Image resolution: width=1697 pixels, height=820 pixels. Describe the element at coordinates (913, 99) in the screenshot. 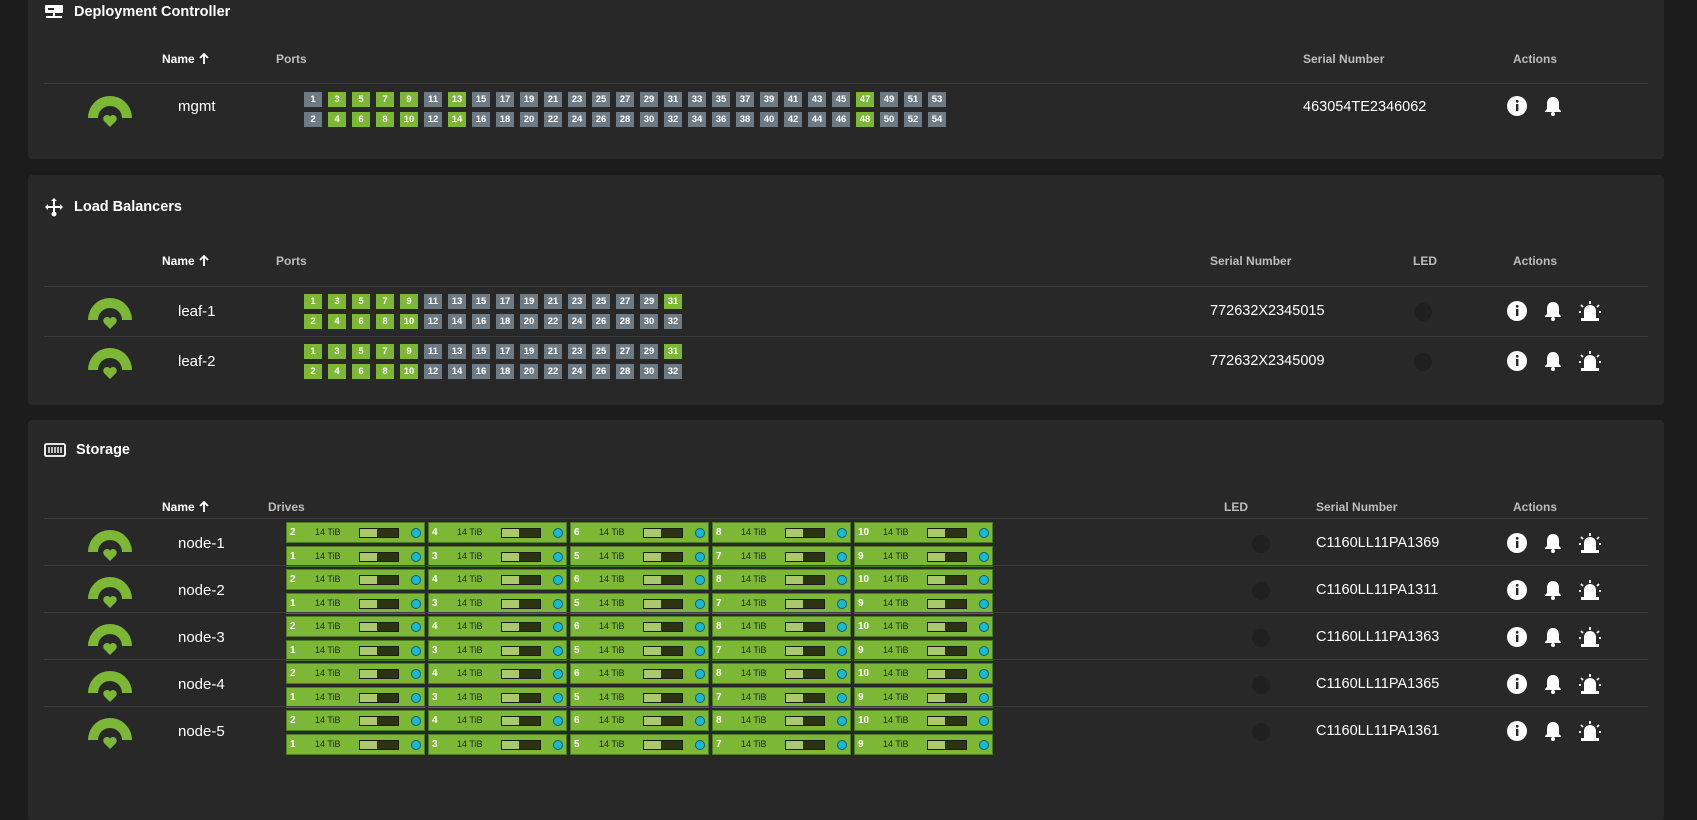

I see `port-51: 51` at that location.